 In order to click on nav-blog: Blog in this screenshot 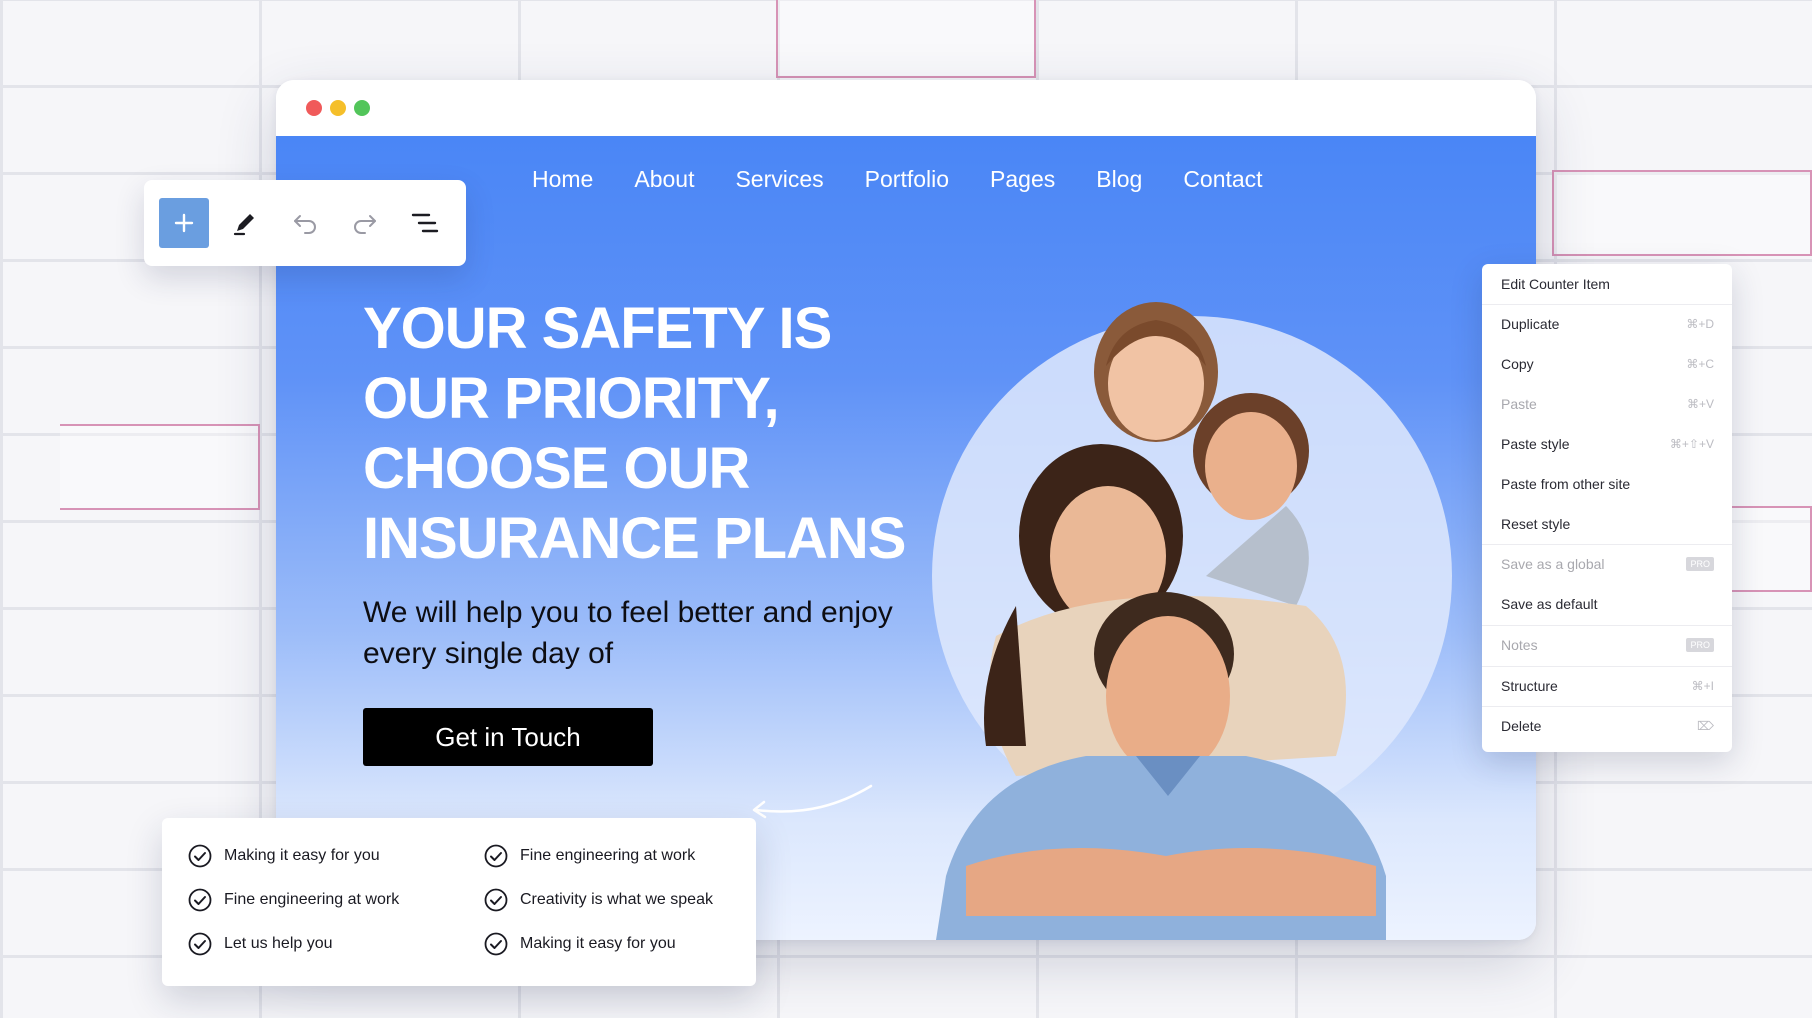, I will do `click(1119, 179)`.